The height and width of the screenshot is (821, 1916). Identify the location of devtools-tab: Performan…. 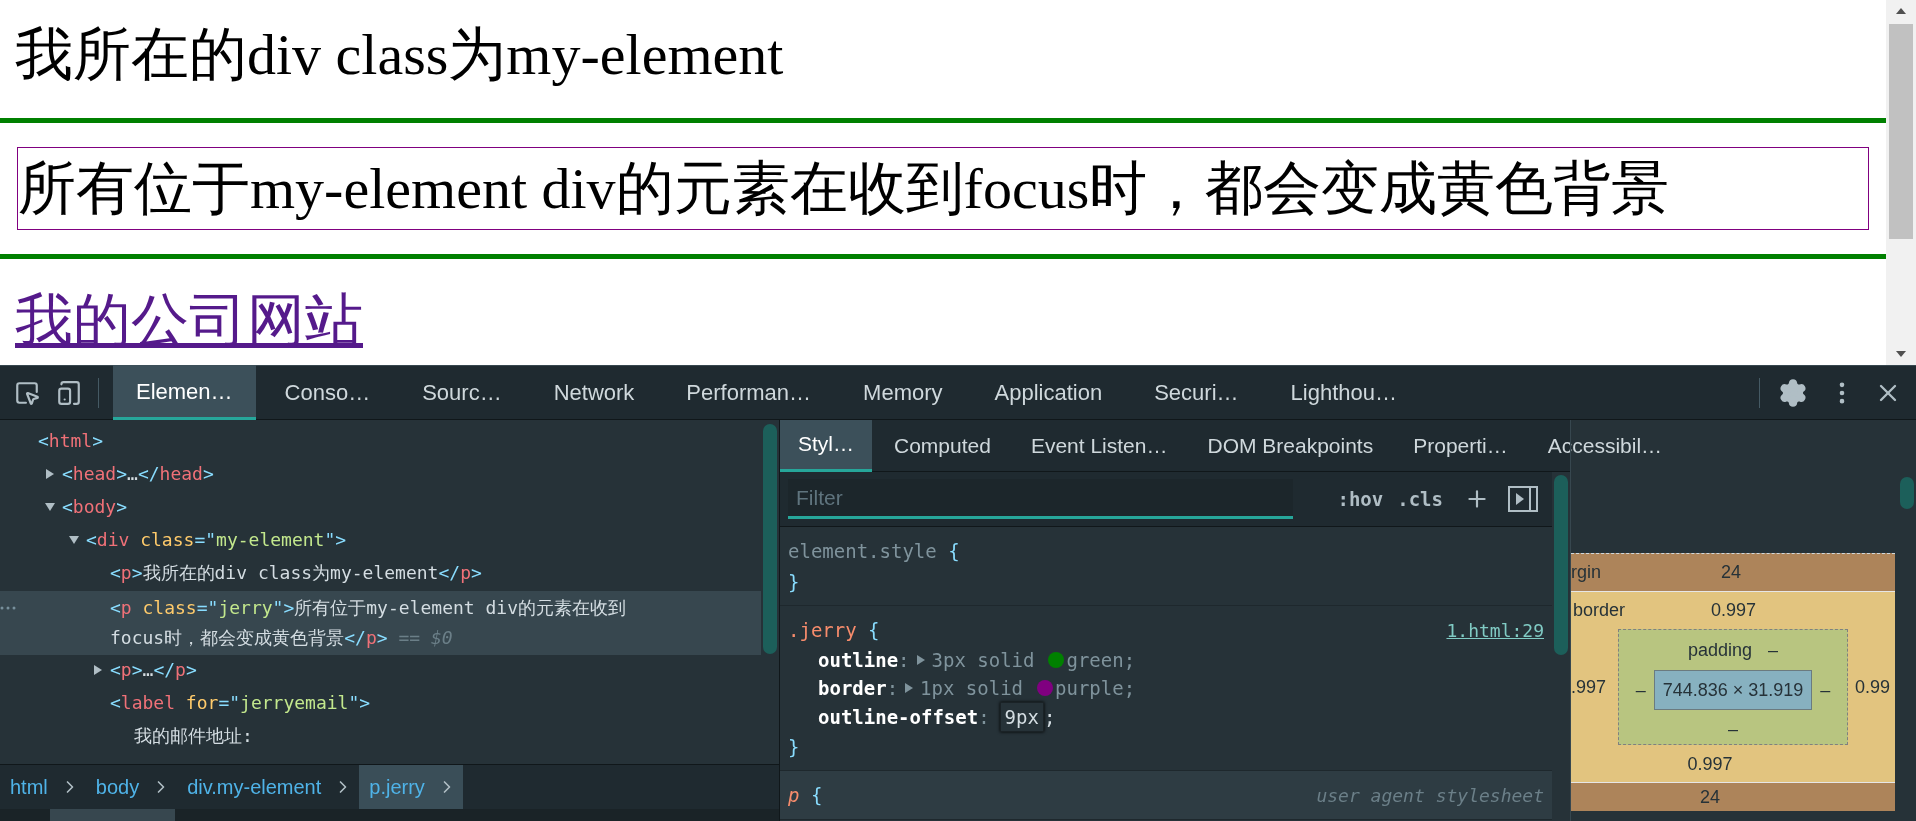
(749, 392).